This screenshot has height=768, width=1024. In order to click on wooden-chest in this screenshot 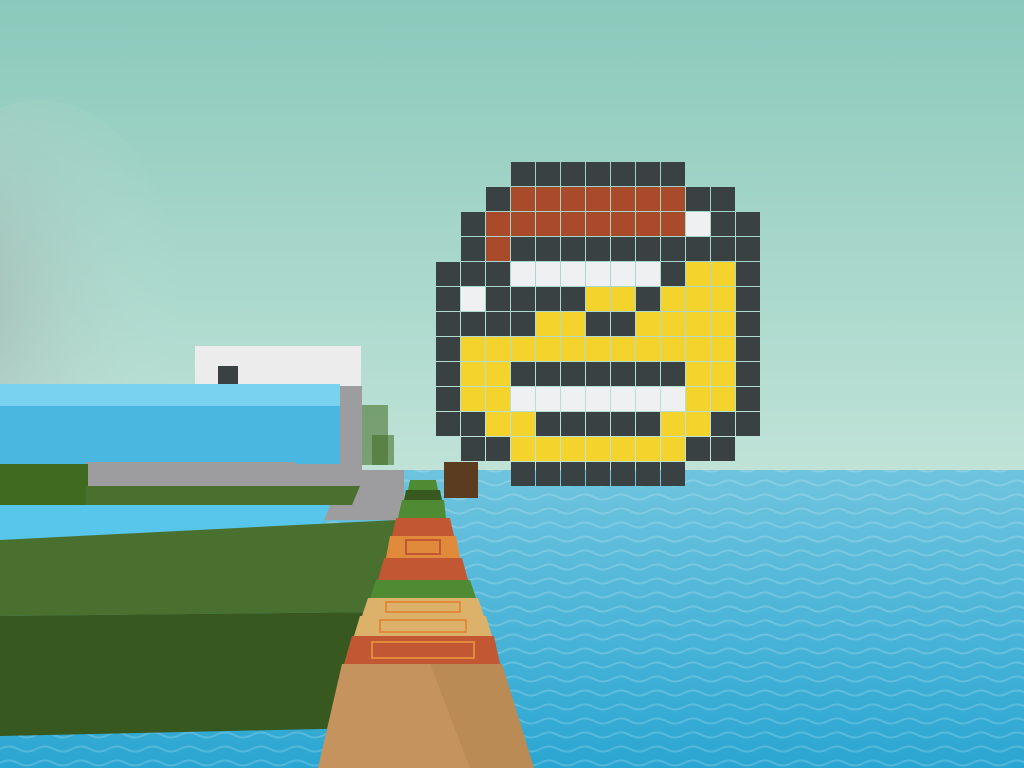, I will do `click(461, 480)`.